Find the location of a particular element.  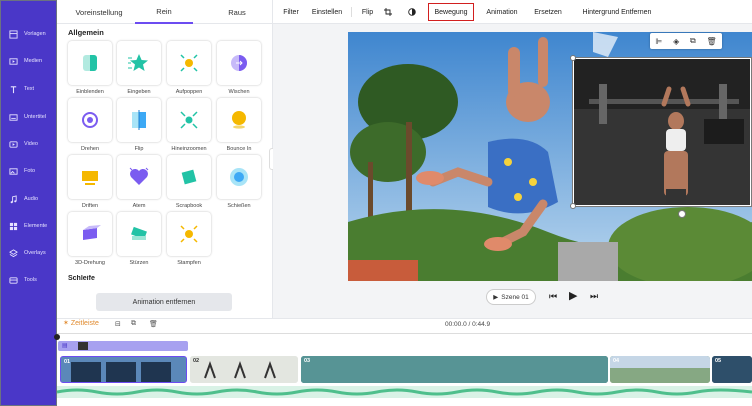

nav-item-elements: Elemente is located at coordinates (29, 226).